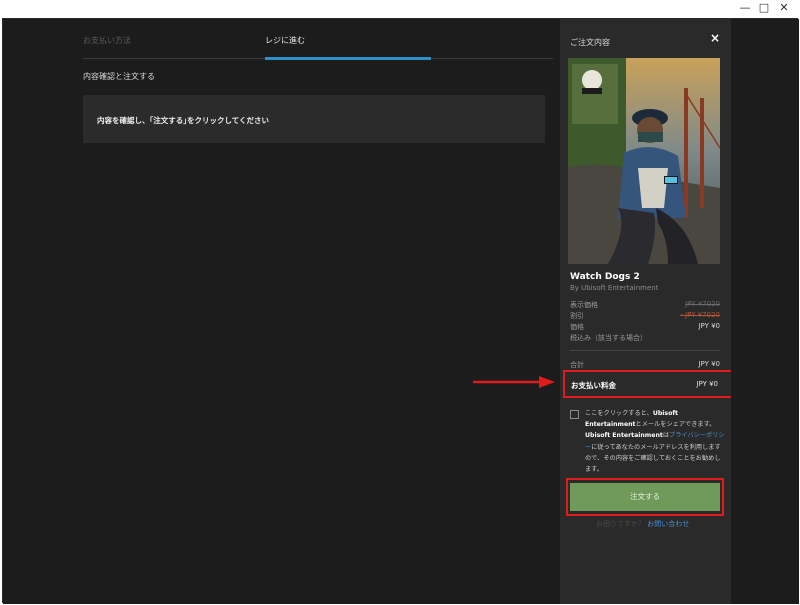 The image size is (800, 605). Describe the element at coordinates (709, 364) in the screenshot. I see `total-value: JPY ¥0` at that location.